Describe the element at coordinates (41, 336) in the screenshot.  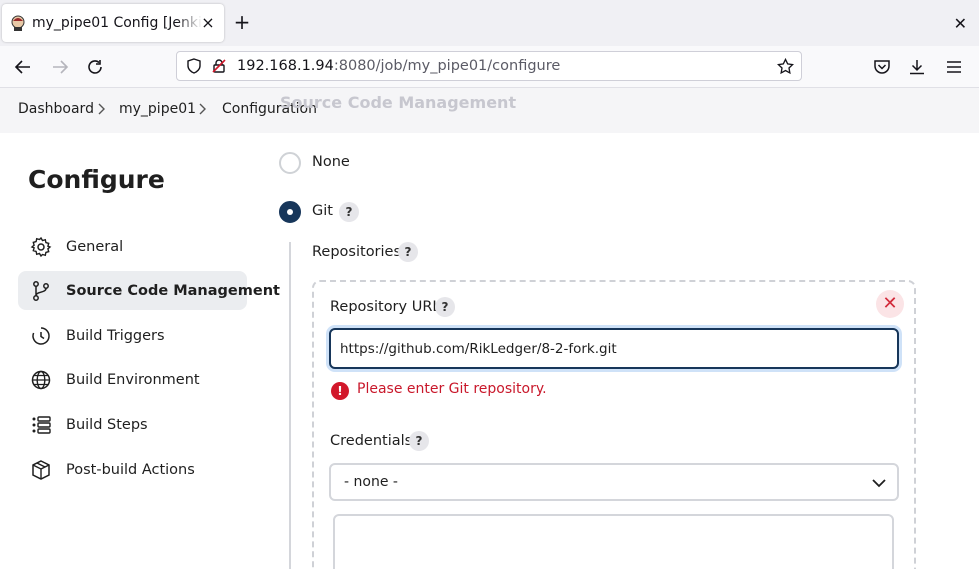
I see `clock-icon` at that location.